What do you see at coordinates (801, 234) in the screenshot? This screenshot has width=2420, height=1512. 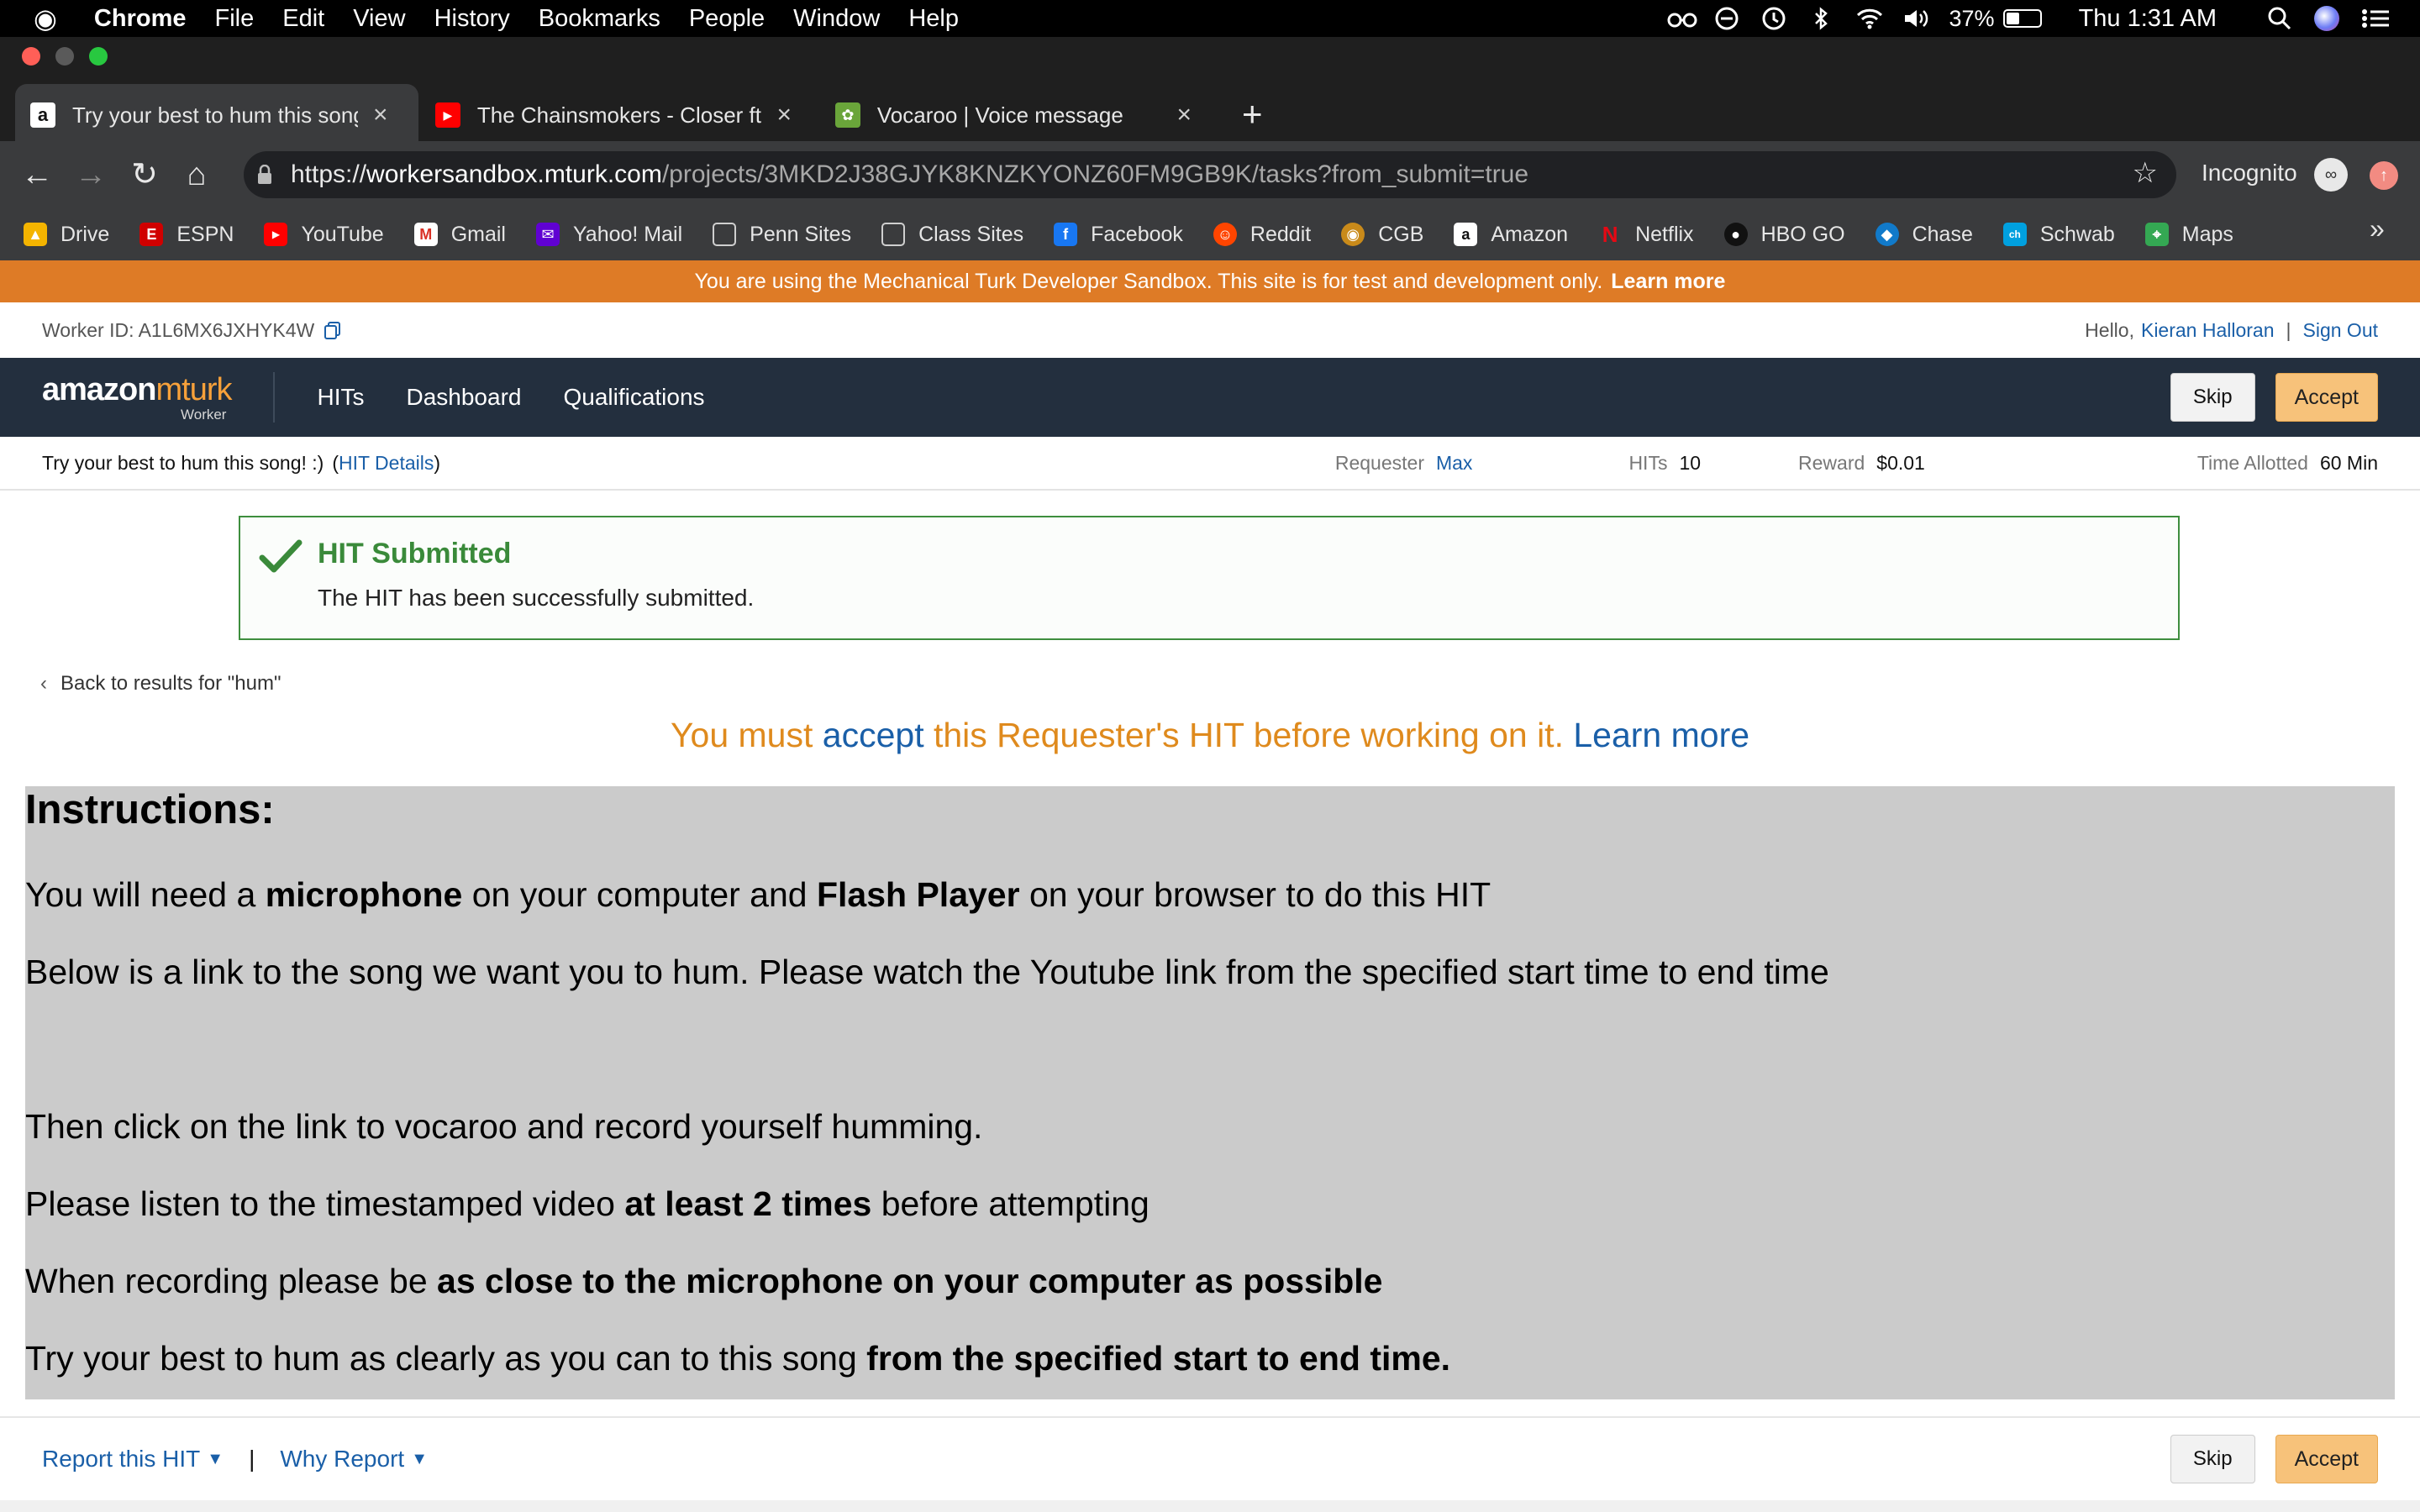 I see `bookmark-label: Penn Sites` at bounding box center [801, 234].